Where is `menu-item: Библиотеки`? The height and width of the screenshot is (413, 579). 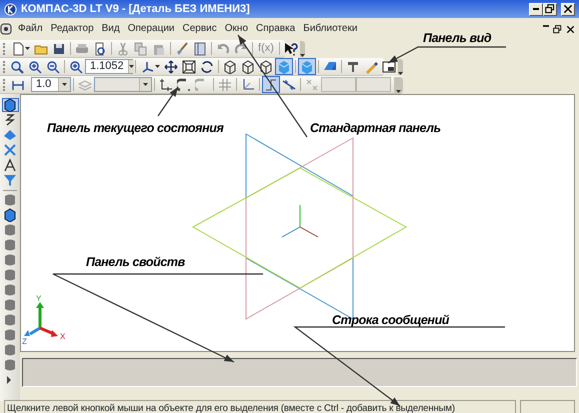
menu-item: Библиотеки is located at coordinates (330, 29).